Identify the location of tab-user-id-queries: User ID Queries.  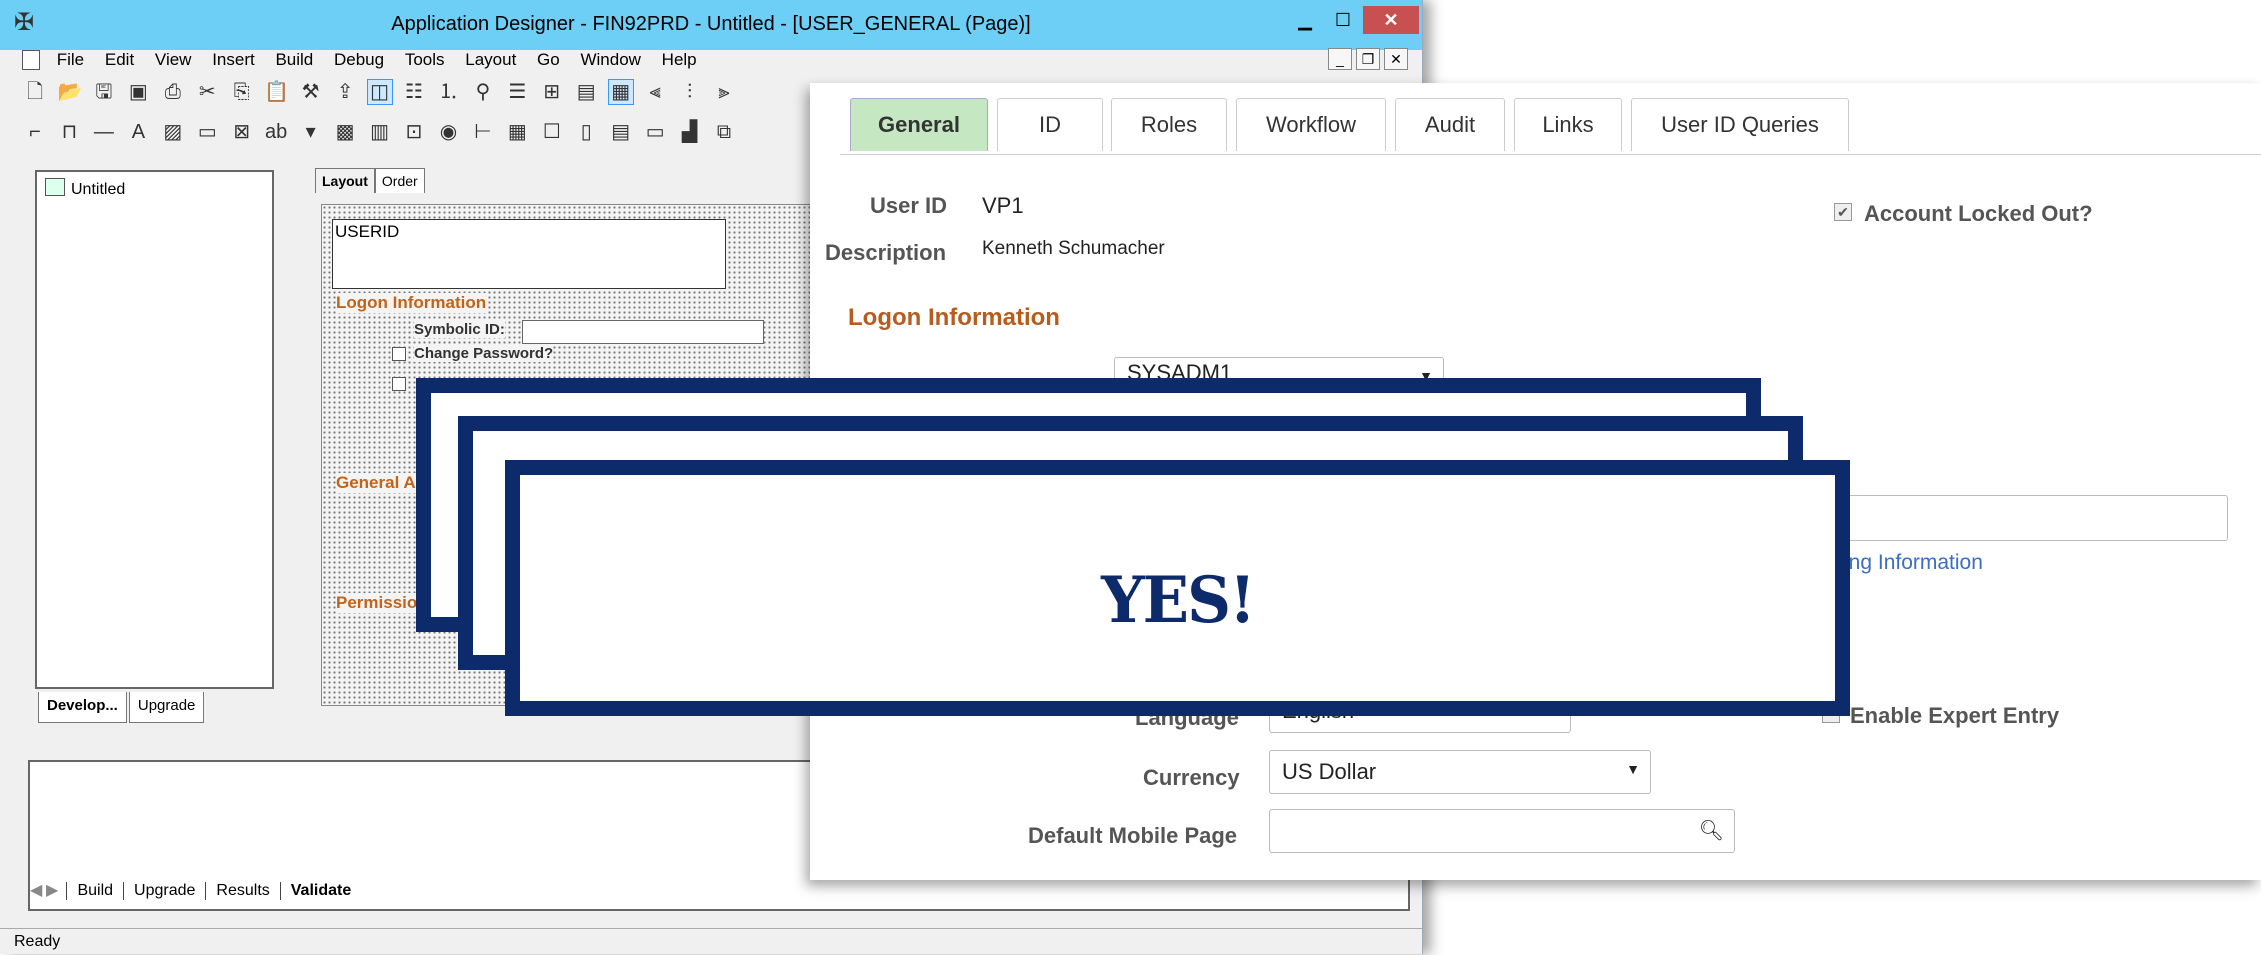
(1740, 124).